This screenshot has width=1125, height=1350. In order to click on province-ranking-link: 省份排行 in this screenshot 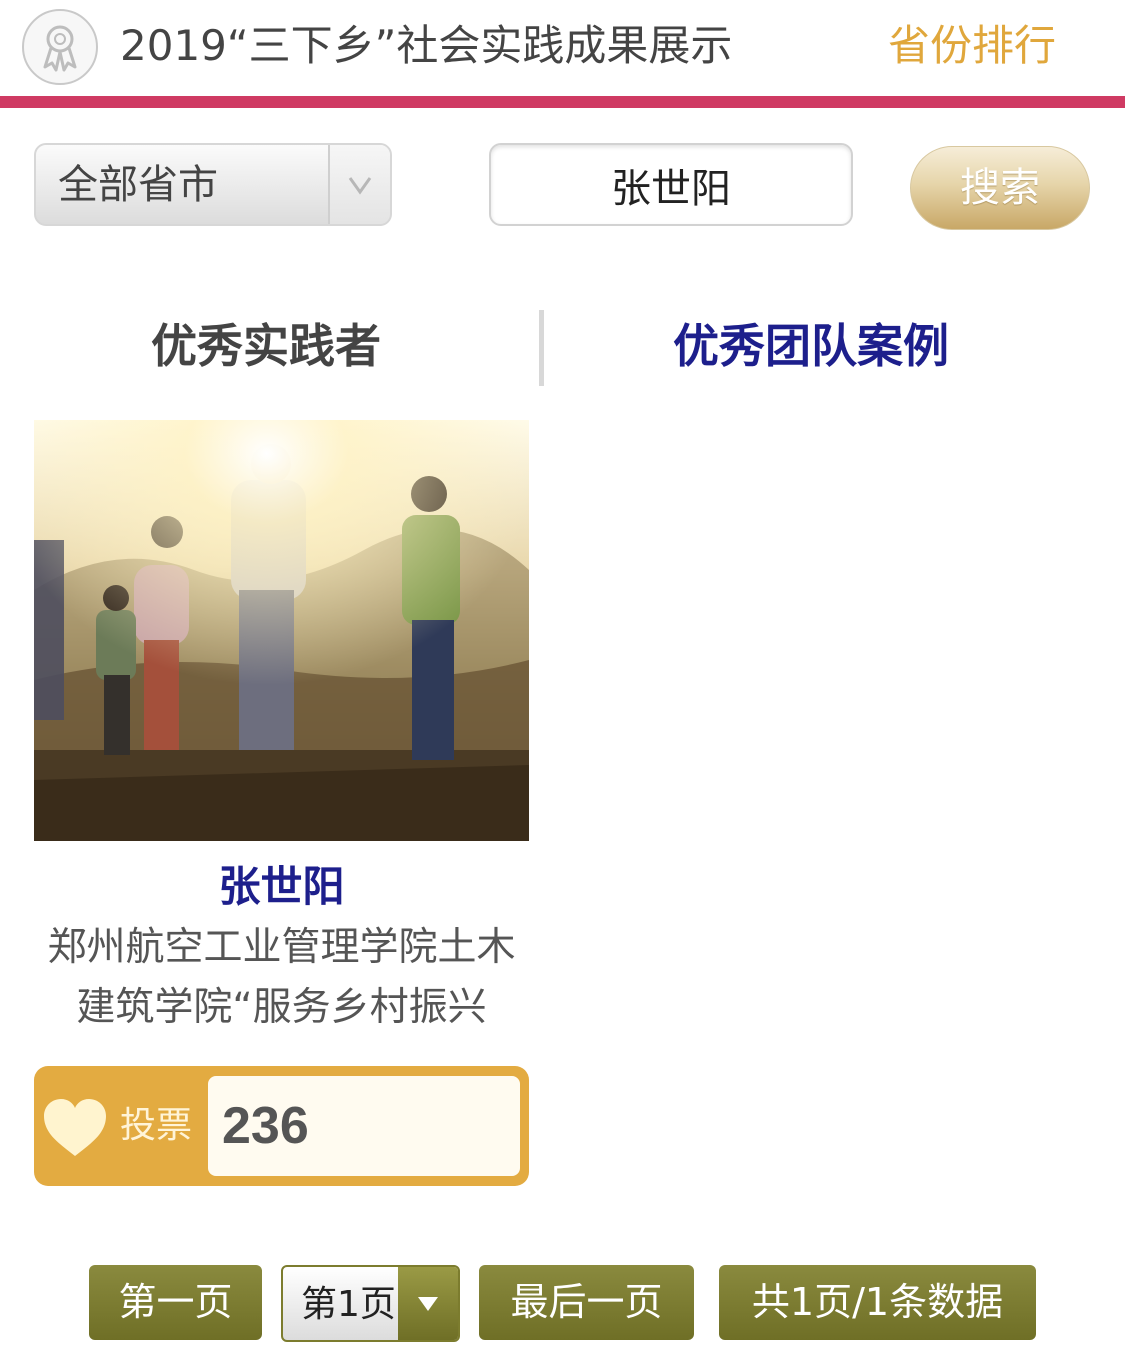, I will do `click(972, 46)`.